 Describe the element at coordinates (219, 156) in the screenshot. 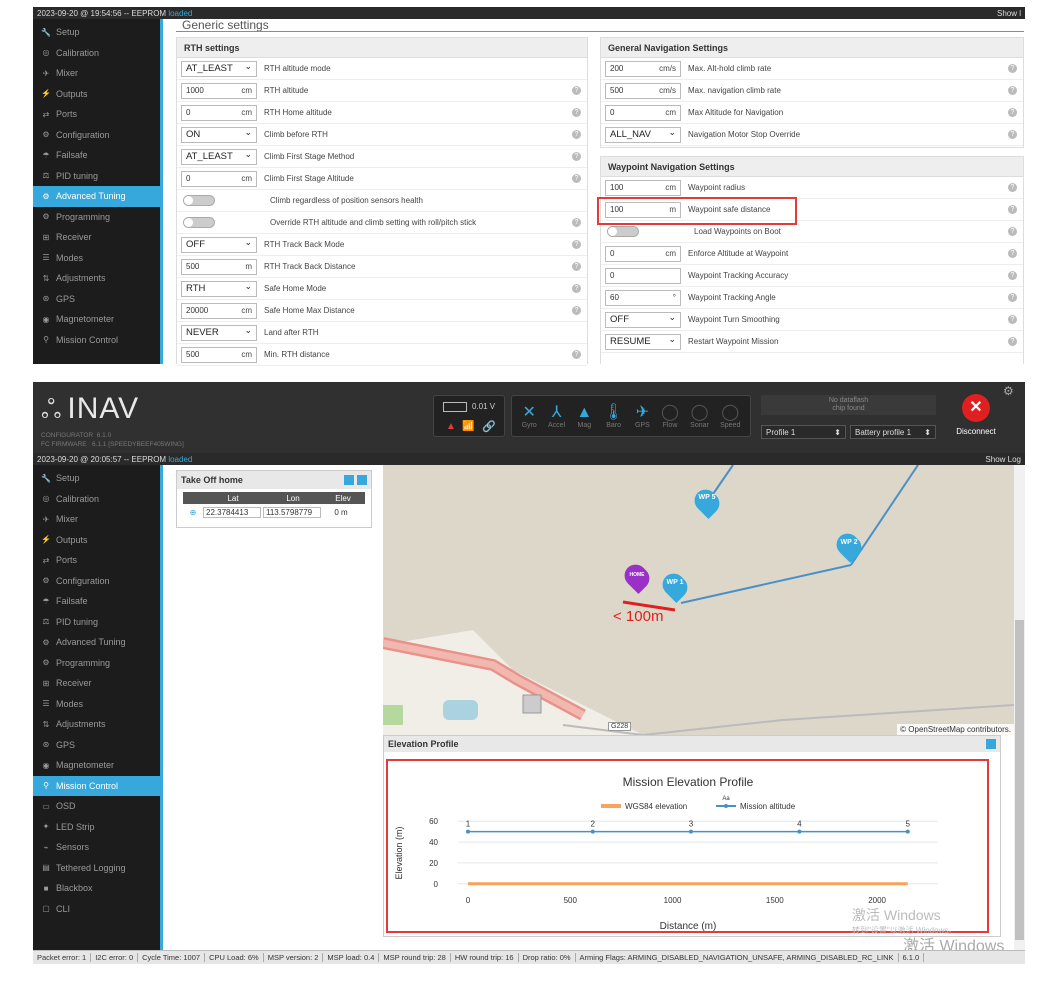

I see `climb-first-stage-method-select: AT_LEAST ⌄` at that location.